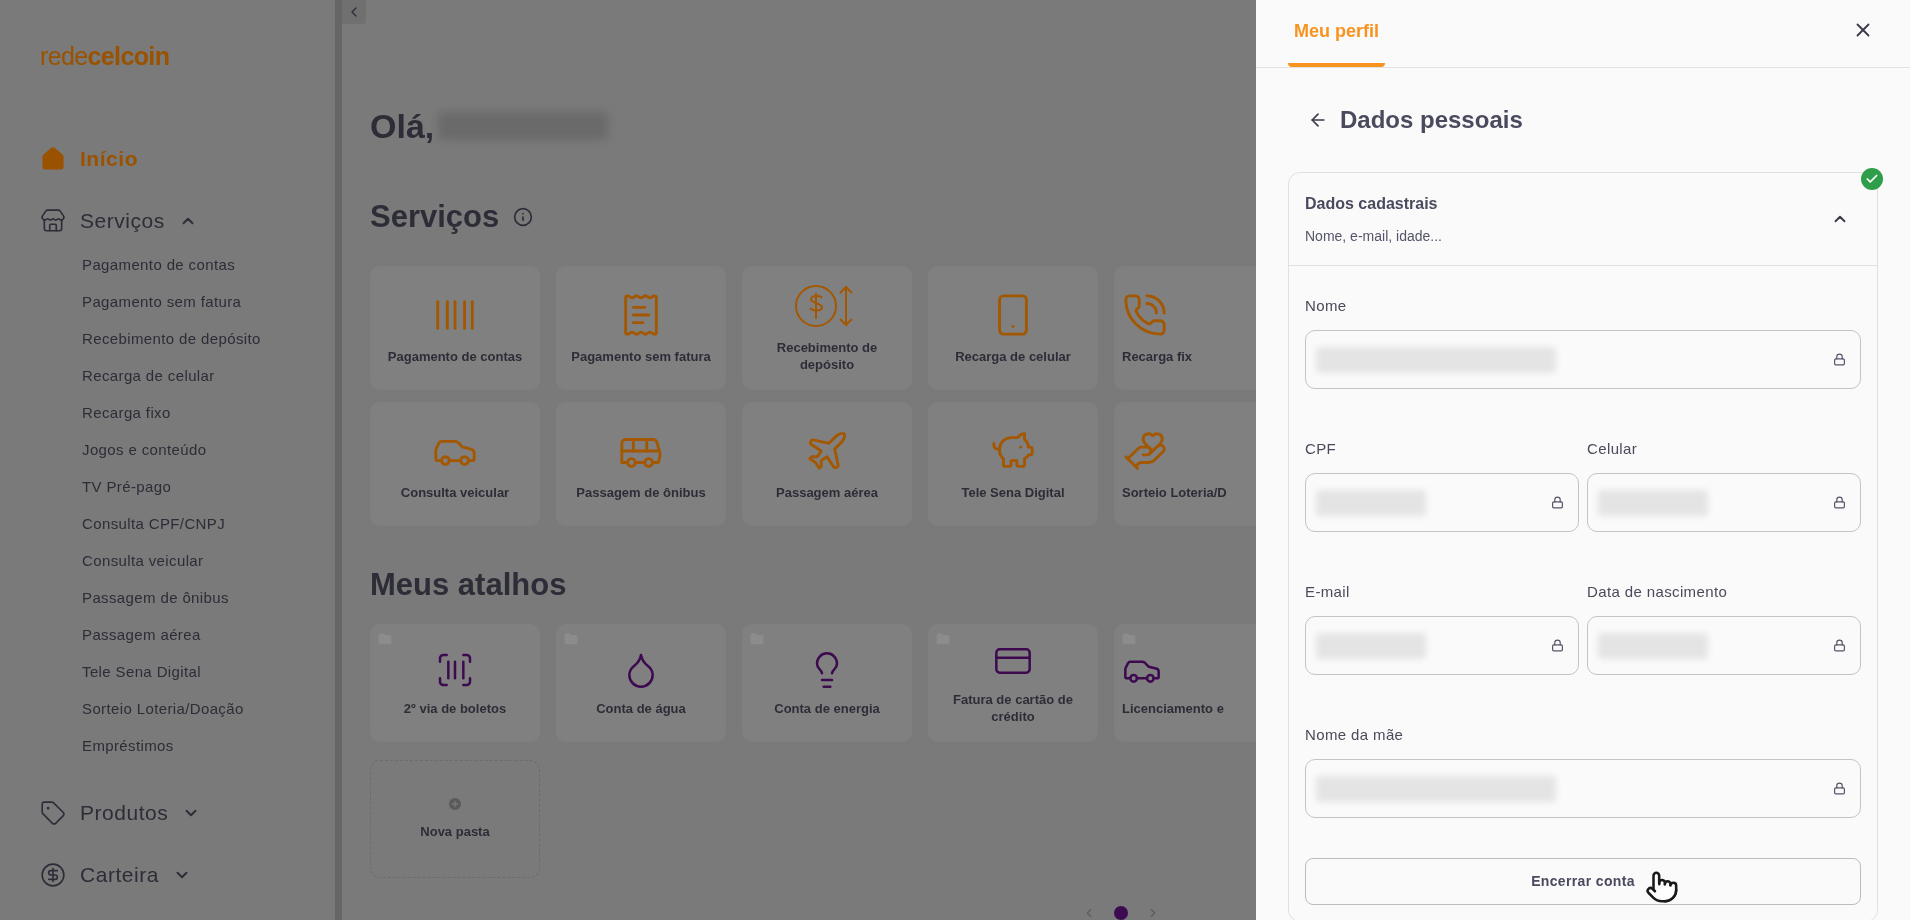 This screenshot has width=1910, height=920. What do you see at coordinates (208, 561) in the screenshot?
I see `submenu-item: Consulta veicular` at bounding box center [208, 561].